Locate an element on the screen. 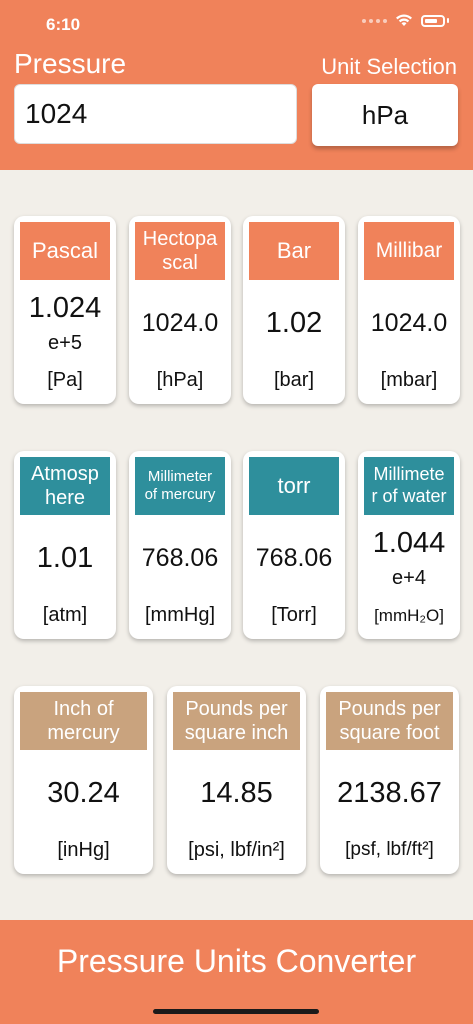 Image resolution: width=473 pixels, height=1024 pixels. card-title: torr is located at coordinates (294, 486).